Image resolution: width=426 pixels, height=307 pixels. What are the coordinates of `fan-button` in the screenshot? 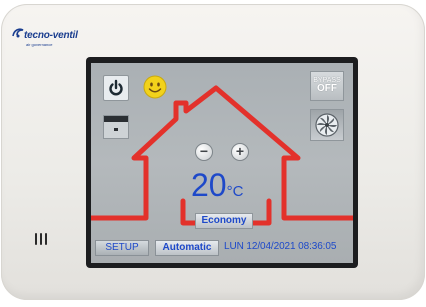 It's located at (327, 125).